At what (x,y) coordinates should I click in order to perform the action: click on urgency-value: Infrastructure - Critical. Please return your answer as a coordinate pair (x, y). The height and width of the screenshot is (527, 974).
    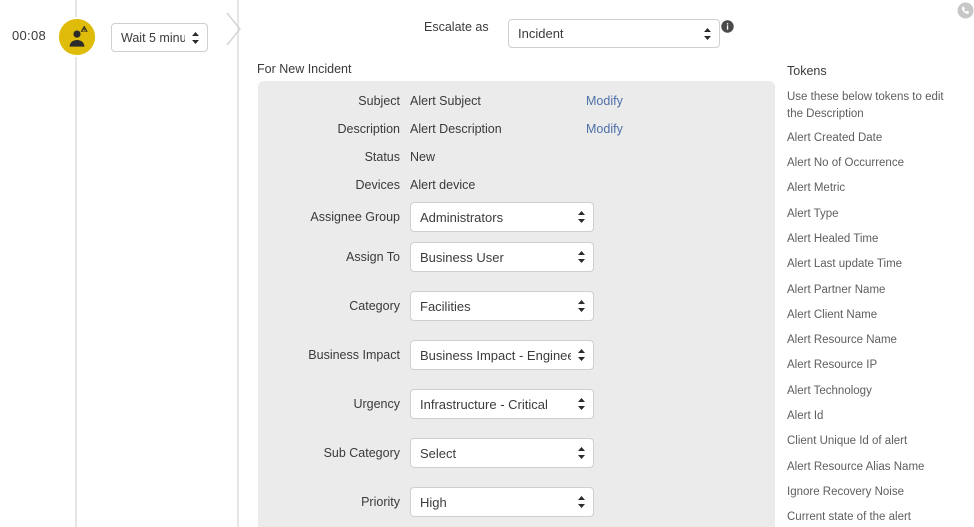
    Looking at the image, I should click on (484, 404).